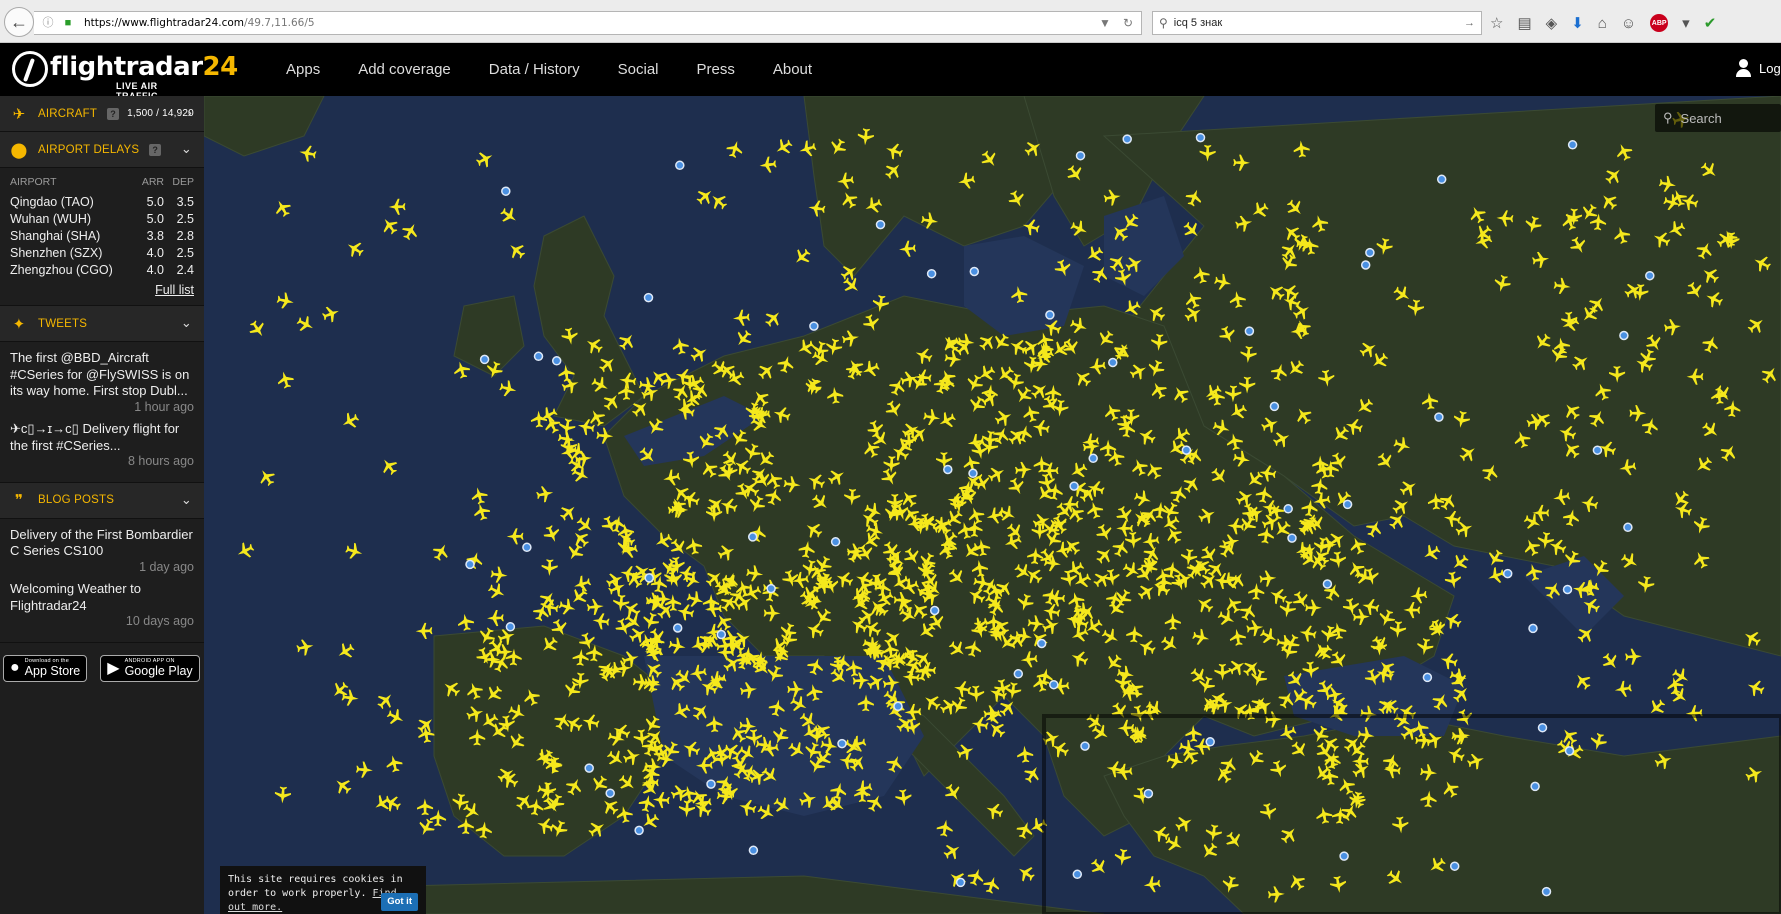 This screenshot has height=914, width=1781. Describe the element at coordinates (150, 668) in the screenshot. I see `google-play-badge: ▶ ANDROID APP ON Google Play` at that location.